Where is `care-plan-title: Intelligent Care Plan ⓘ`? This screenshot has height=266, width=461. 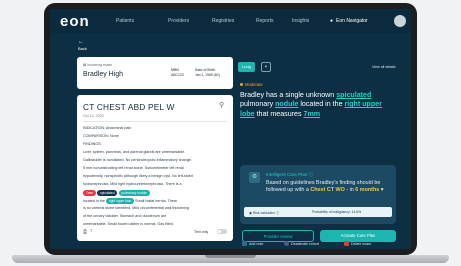
care-plan-title: Intelligent Care Plan ⓘ is located at coordinates (290, 174).